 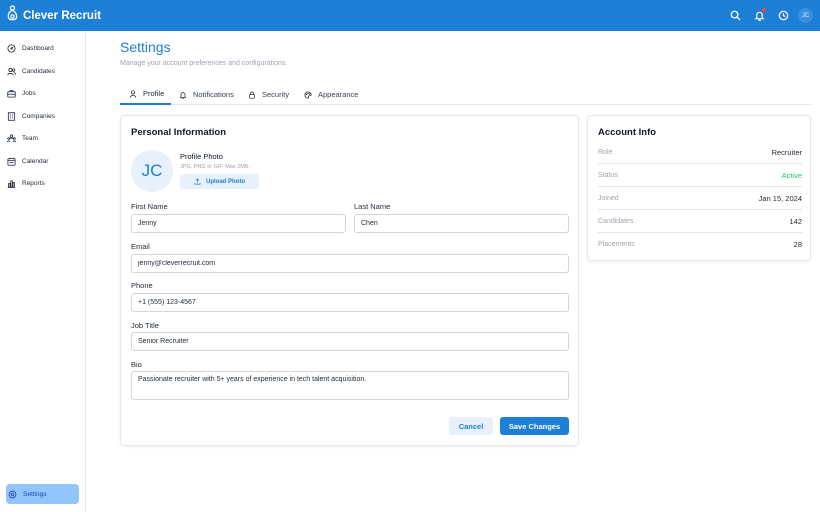 I want to click on tab-label: Security, so click(x=276, y=94).